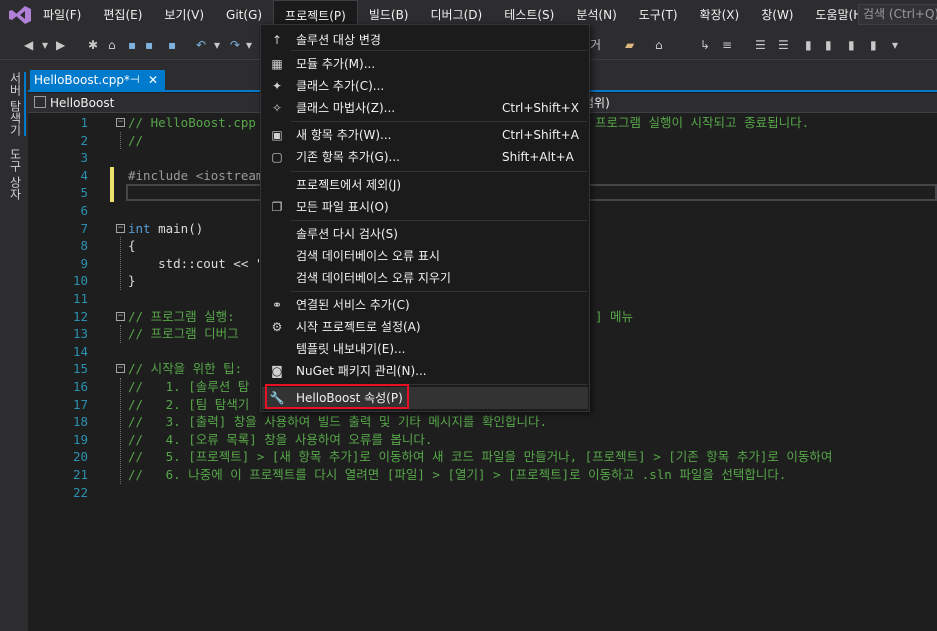 This screenshot has height=631, width=937. I want to click on existing-item-icon: ▢, so click(277, 157).